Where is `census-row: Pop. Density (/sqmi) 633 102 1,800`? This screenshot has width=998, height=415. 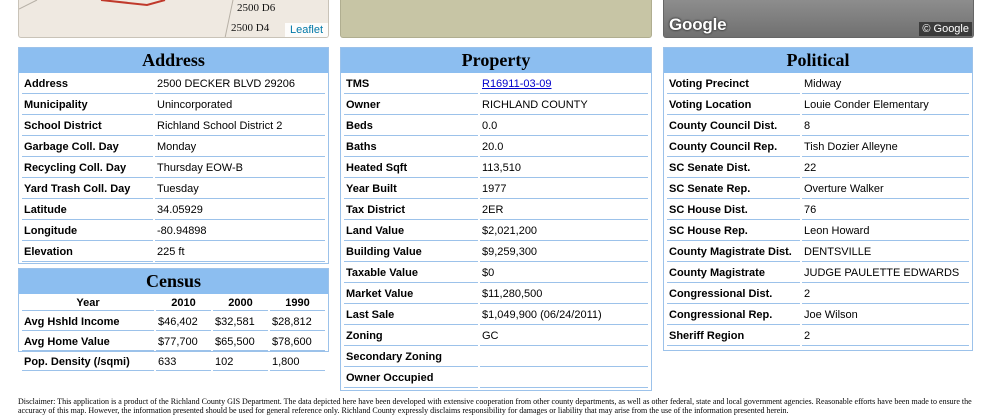
census-row: Pop. Density (/sqmi) 633 102 1,800 is located at coordinates (173, 361).